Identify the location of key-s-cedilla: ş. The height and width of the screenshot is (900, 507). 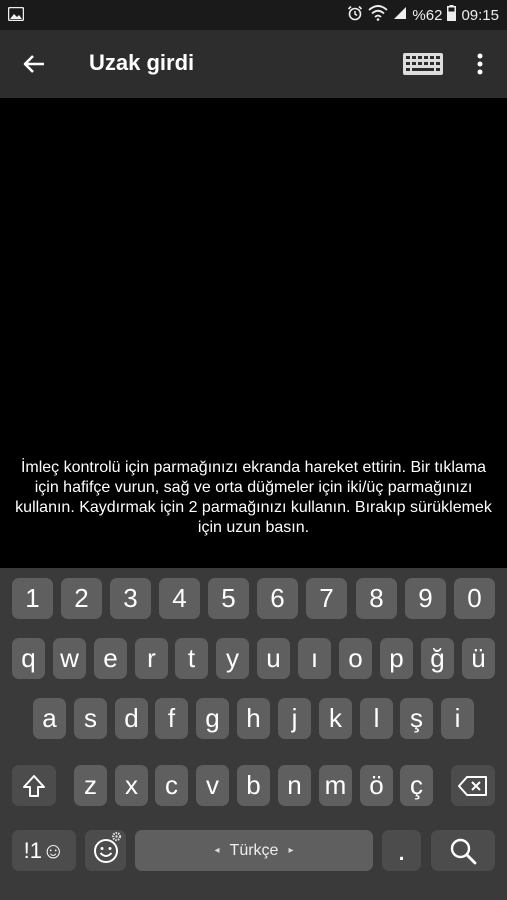
(416, 718).